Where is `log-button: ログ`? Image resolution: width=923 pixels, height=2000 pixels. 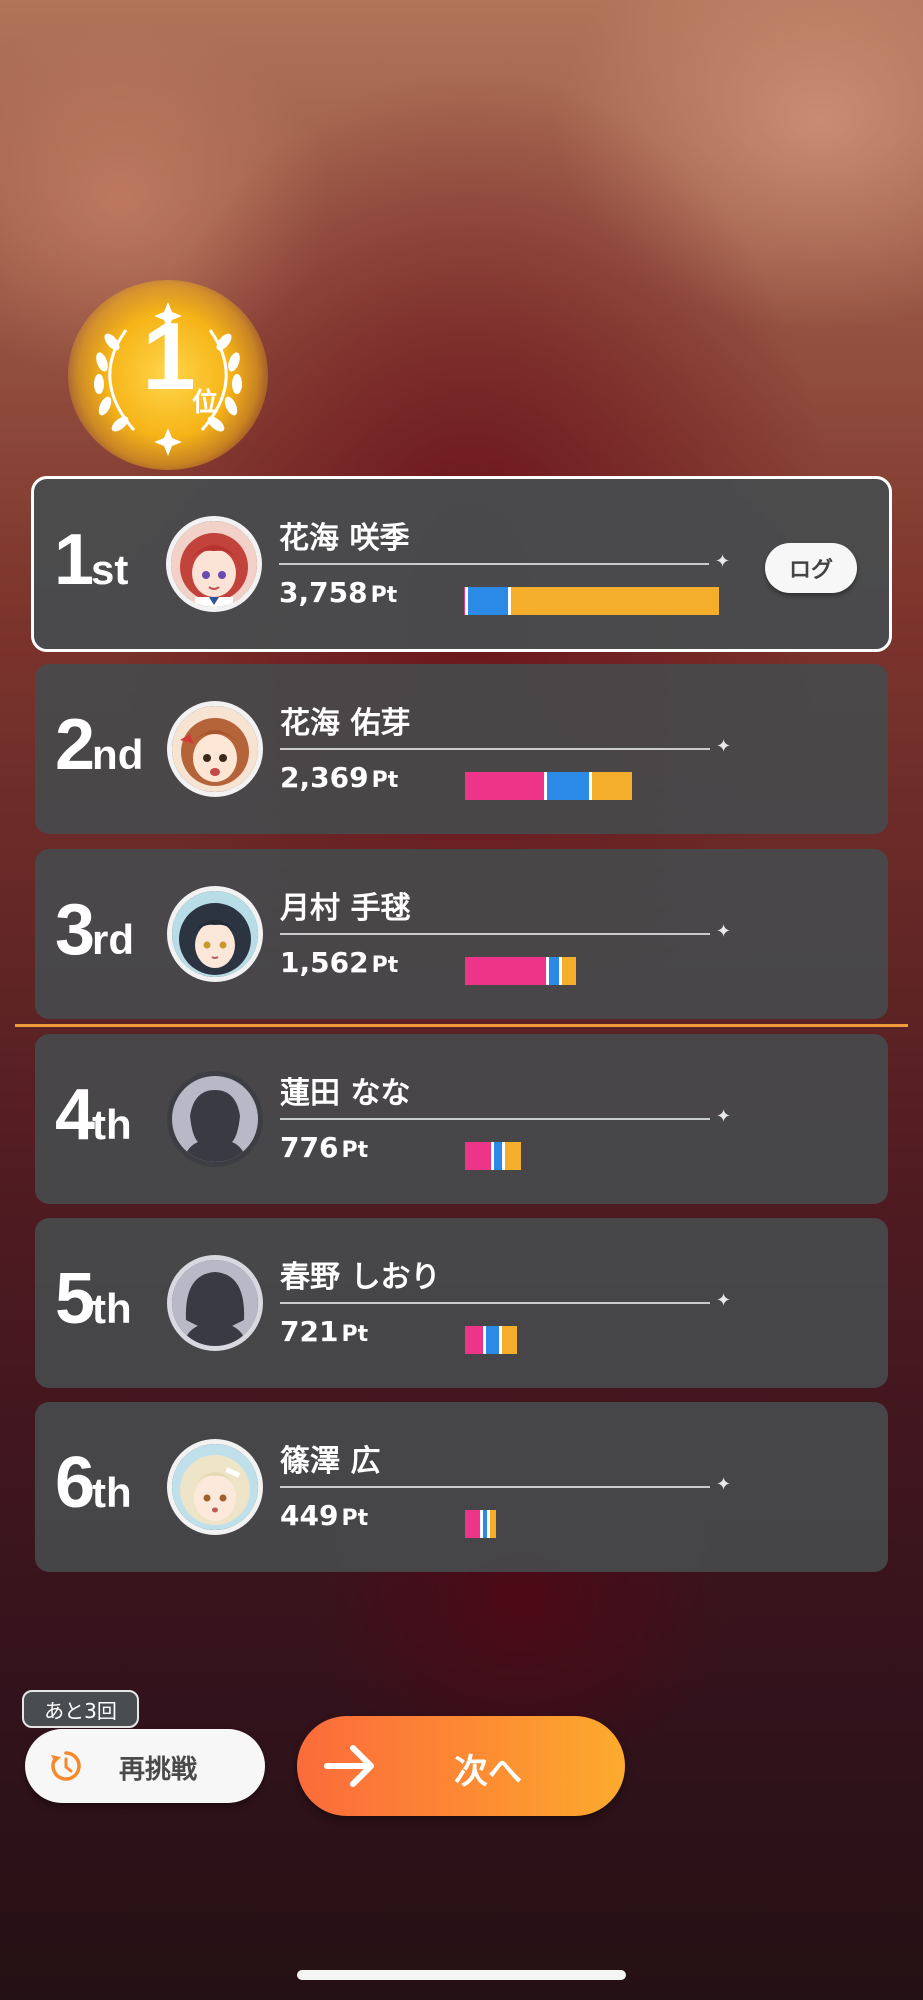 log-button: ログ is located at coordinates (811, 568).